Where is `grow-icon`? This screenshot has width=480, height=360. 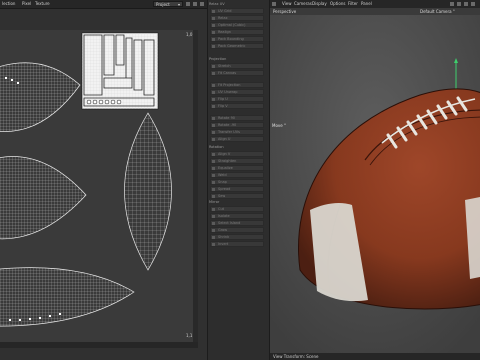
grow-icon is located at coordinates (213, 230).